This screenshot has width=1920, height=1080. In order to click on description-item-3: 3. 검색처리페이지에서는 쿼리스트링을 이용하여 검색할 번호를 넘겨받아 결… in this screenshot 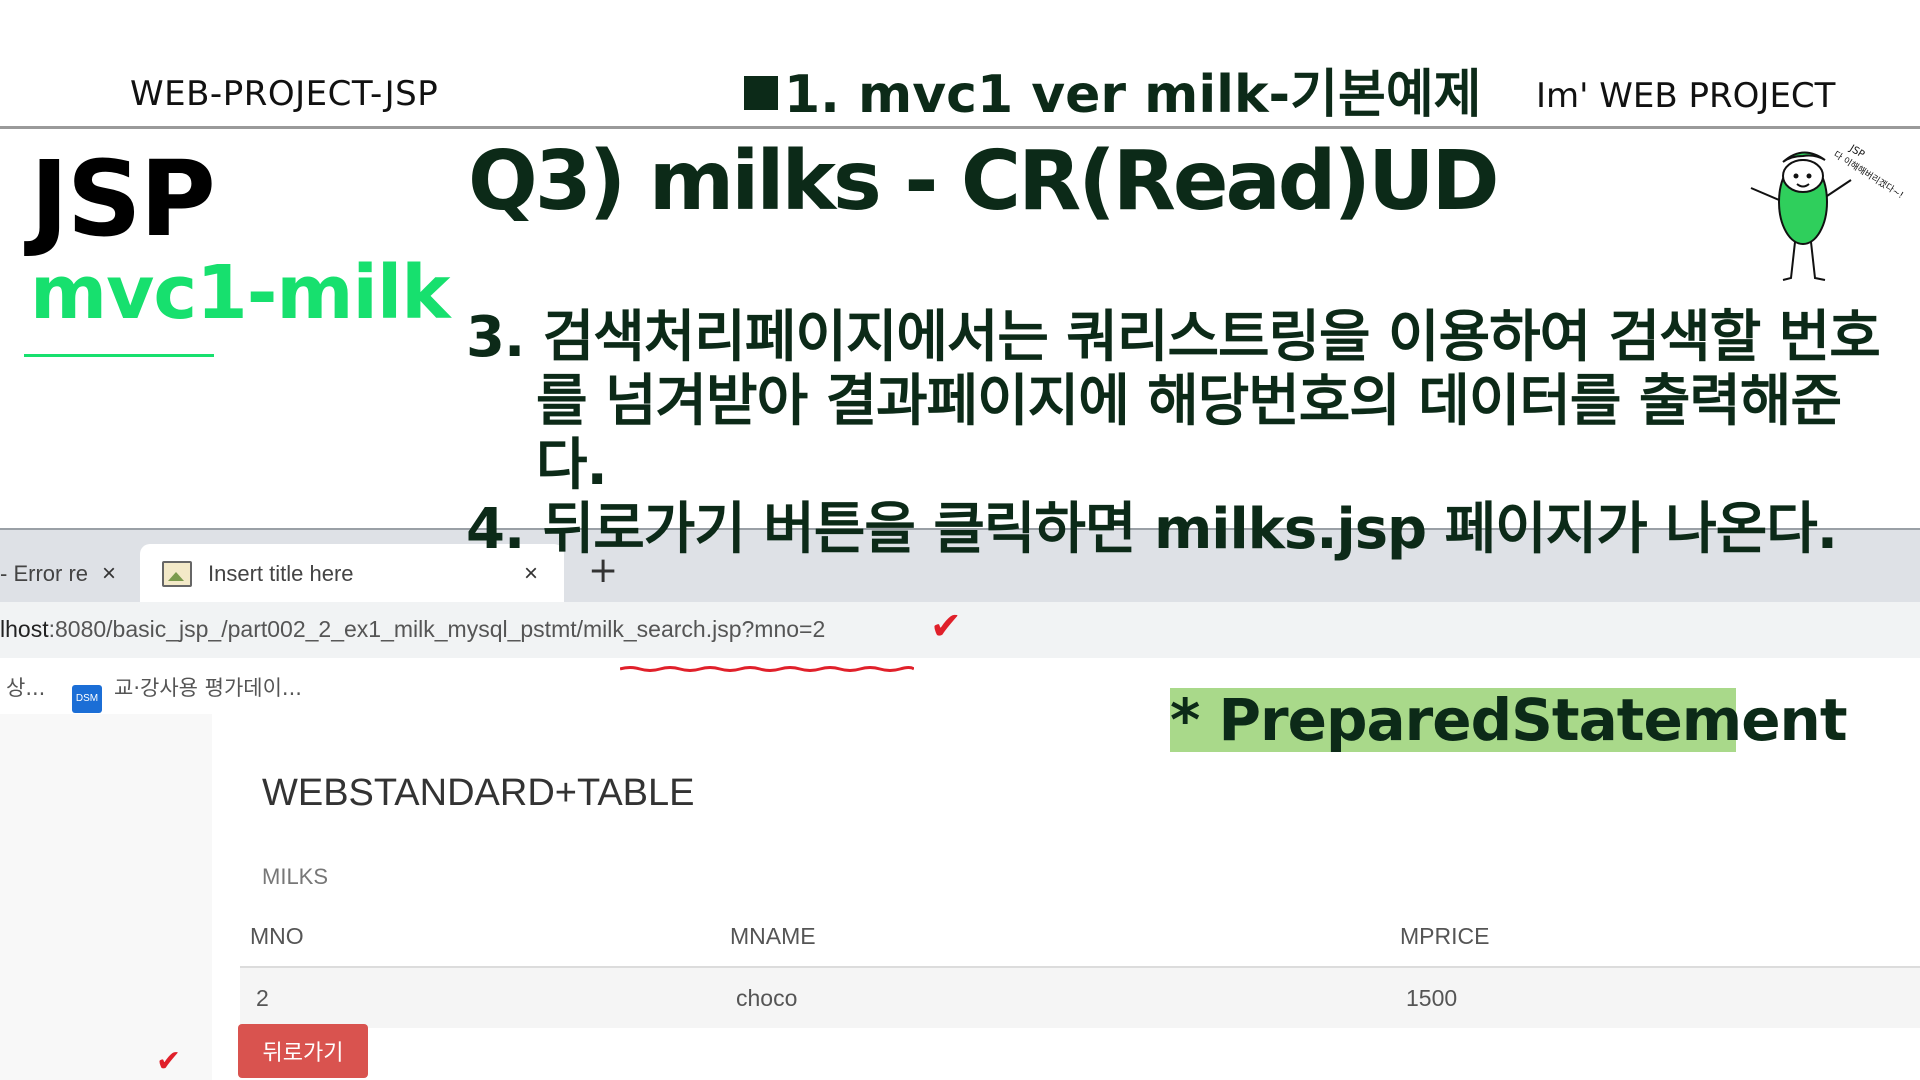, I will do `click(1173, 401)`.